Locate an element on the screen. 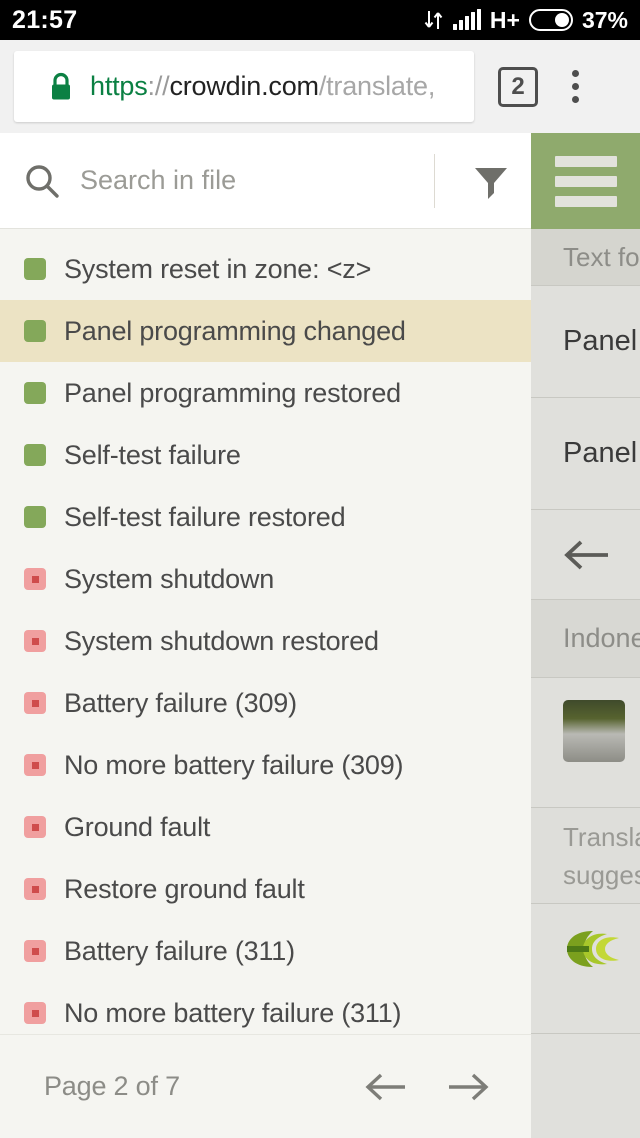 Image resolution: width=640 pixels, height=1138 pixels. list-item: System shutdown is located at coordinates (265, 579).